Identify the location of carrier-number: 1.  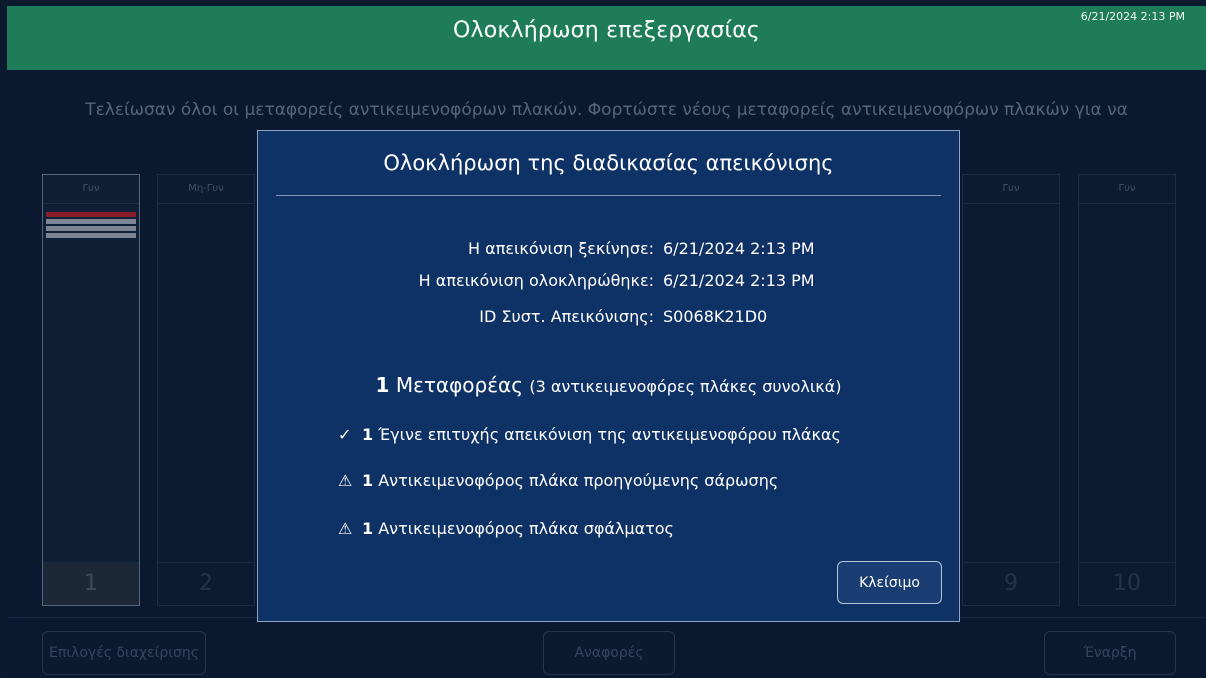
(91, 583).